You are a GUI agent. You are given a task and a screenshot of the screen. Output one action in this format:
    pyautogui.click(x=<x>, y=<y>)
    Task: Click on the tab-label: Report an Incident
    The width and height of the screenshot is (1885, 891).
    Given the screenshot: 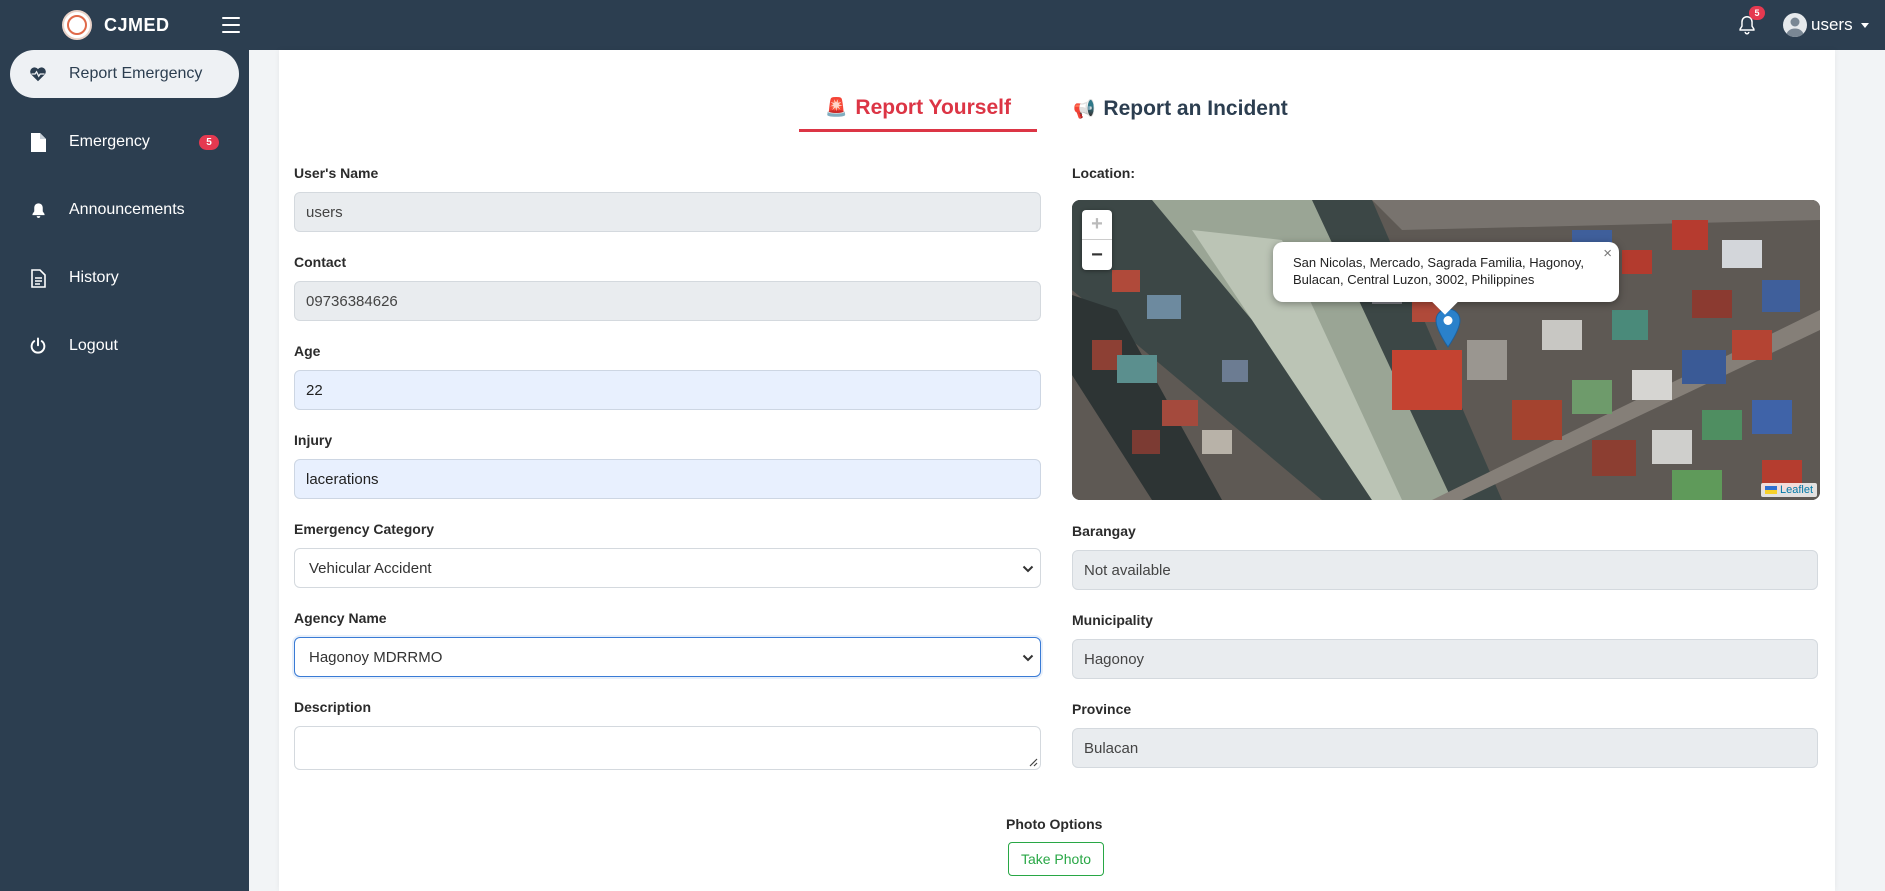 What is the action you would take?
    pyautogui.click(x=1195, y=108)
    